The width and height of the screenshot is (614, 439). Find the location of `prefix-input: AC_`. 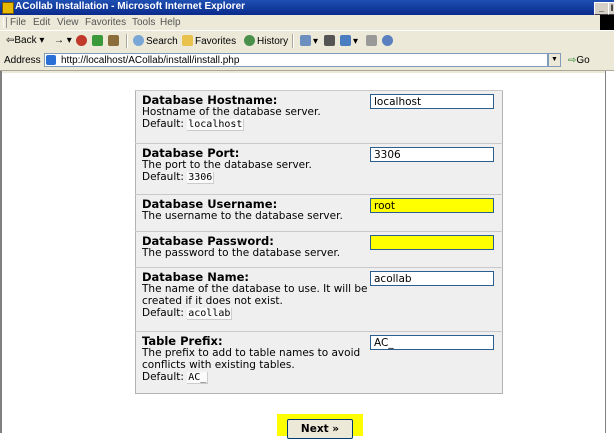

prefix-input: AC_ is located at coordinates (432, 342).